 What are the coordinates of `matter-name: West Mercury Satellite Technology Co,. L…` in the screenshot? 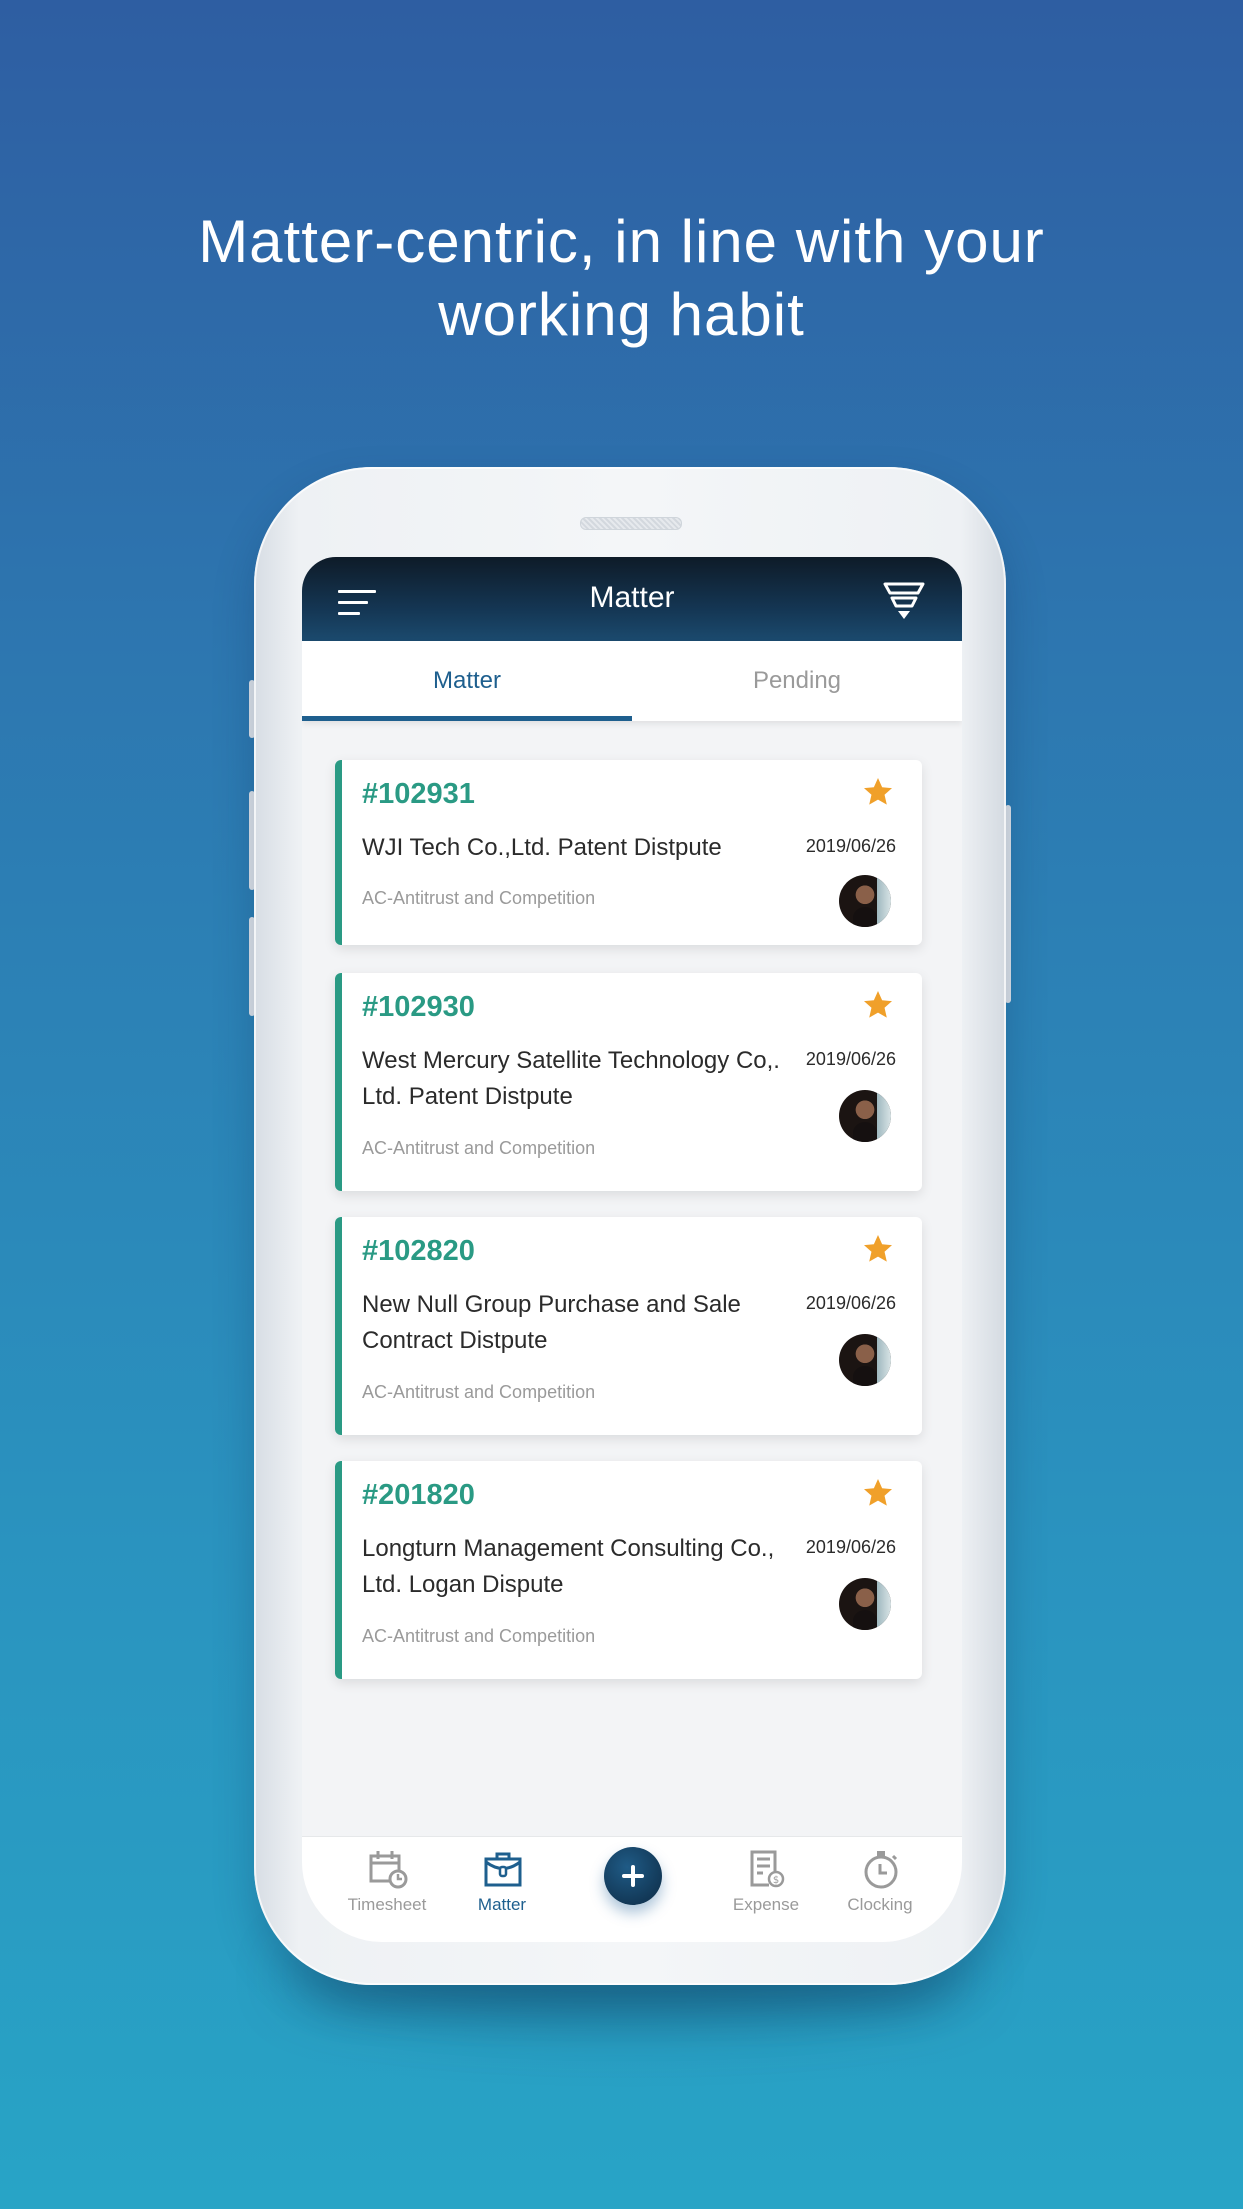 It's located at (571, 1078).